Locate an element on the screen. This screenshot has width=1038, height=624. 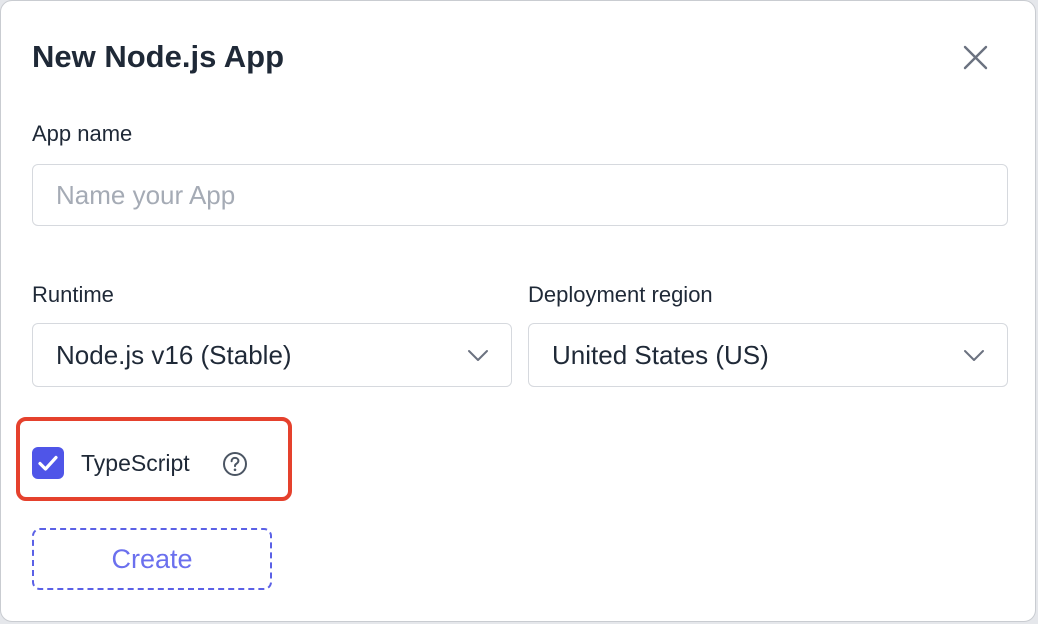
typescript-help-button is located at coordinates (235, 464).